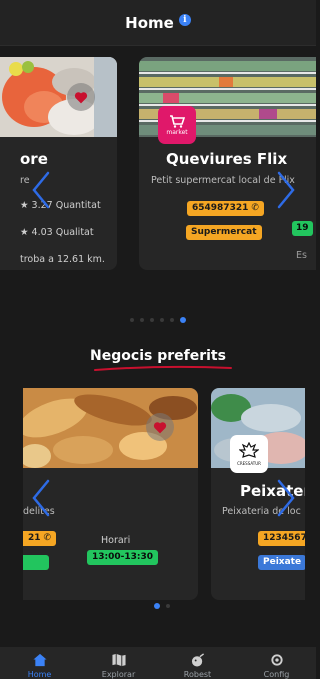 The width and height of the screenshot is (320, 679). What do you see at coordinates (177, 132) in the screenshot?
I see `logo-text: market` at bounding box center [177, 132].